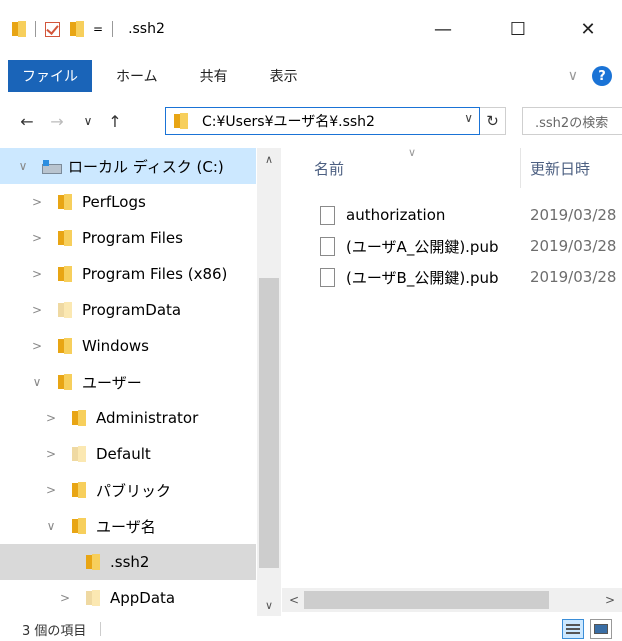  Describe the element at coordinates (77, 29) in the screenshot. I see `new-folder-icon` at that location.